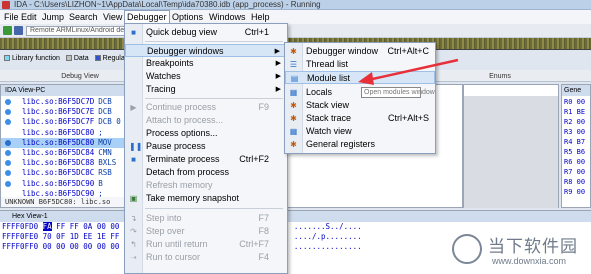 The height and width of the screenshot is (274, 591). I want to click on debugger-select: Remote ARMLinux/Android debugger, so click(78, 31).